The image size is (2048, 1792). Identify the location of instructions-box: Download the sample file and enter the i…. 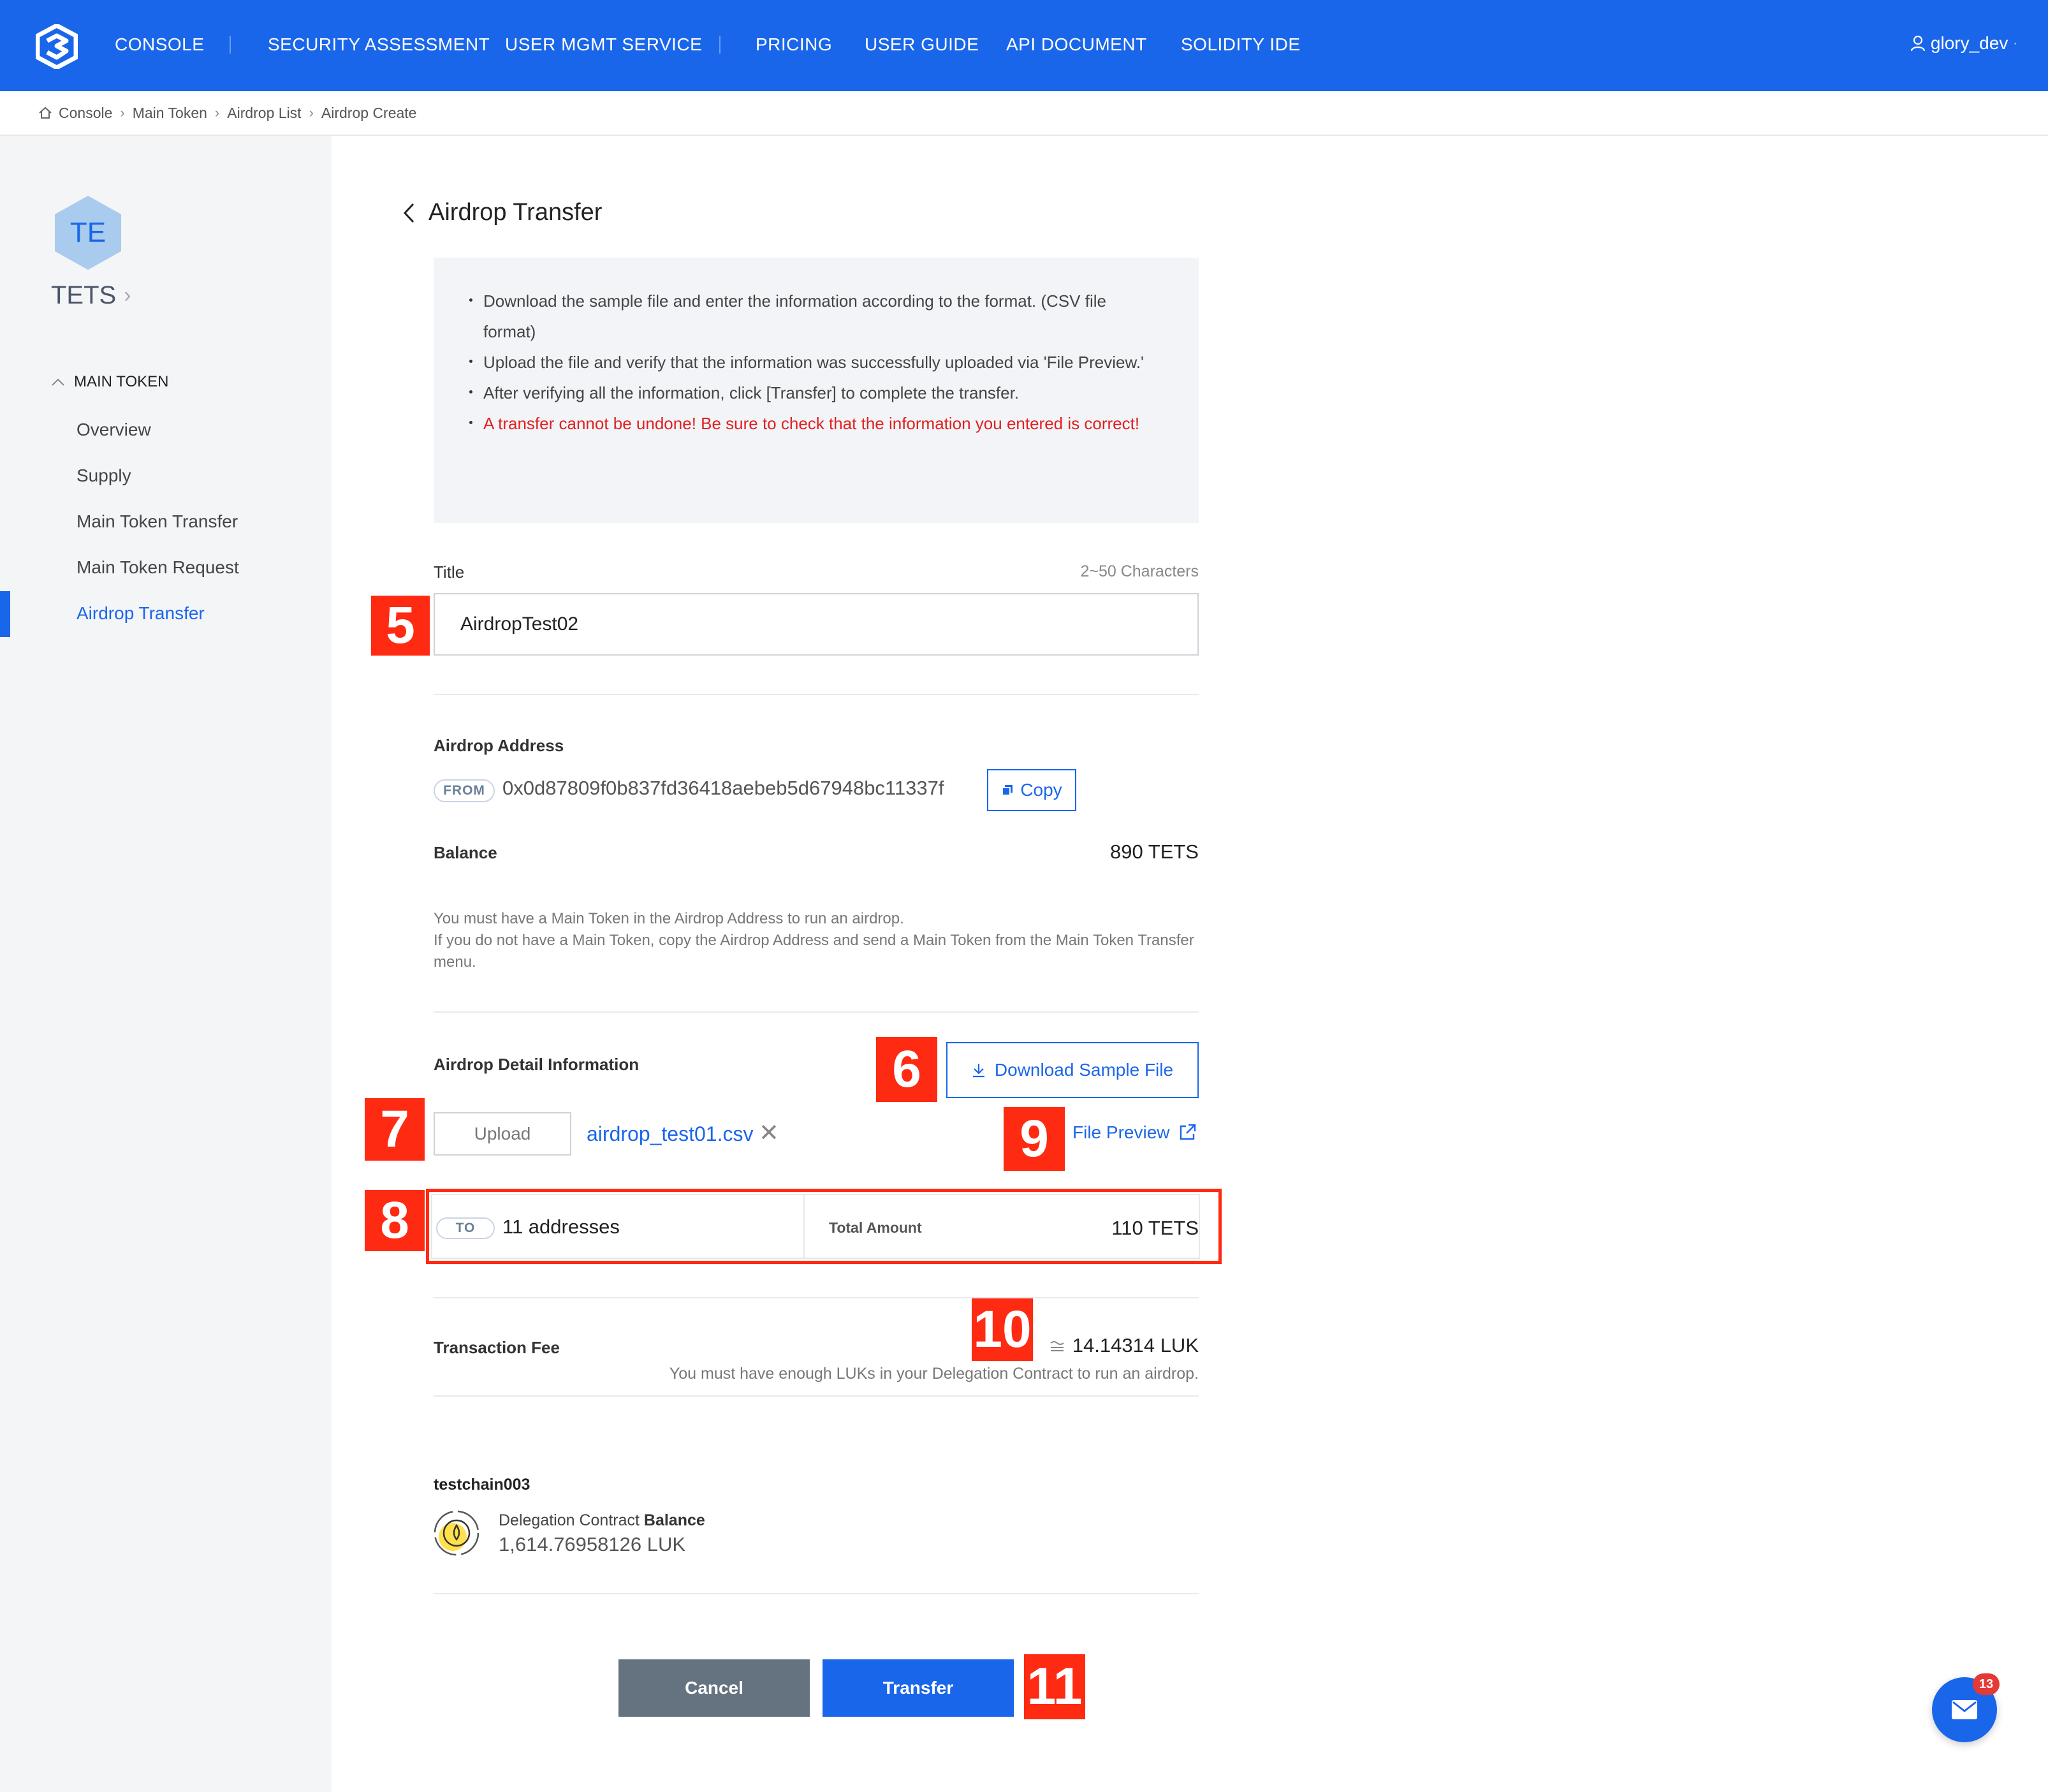
(816, 391).